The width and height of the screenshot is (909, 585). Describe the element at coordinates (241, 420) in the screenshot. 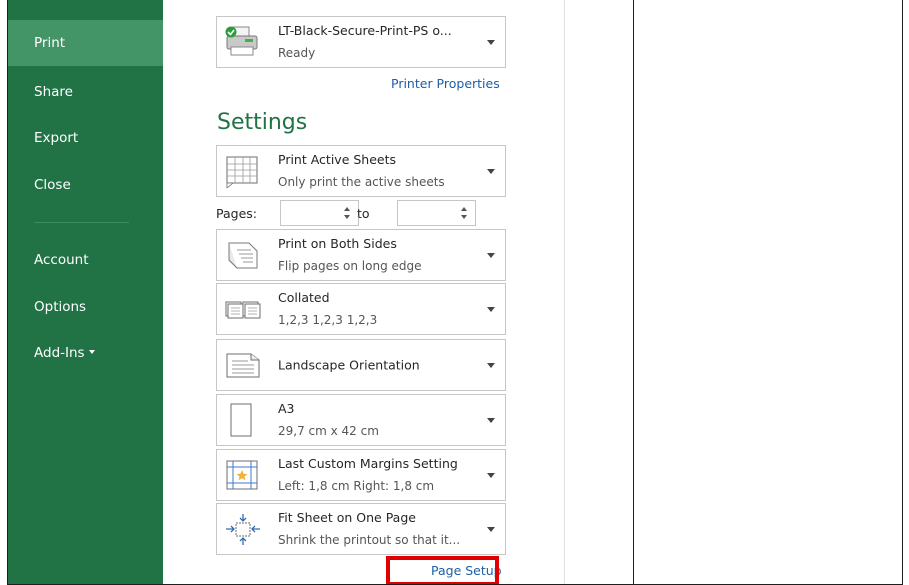

I see `paper-size-icon` at that location.